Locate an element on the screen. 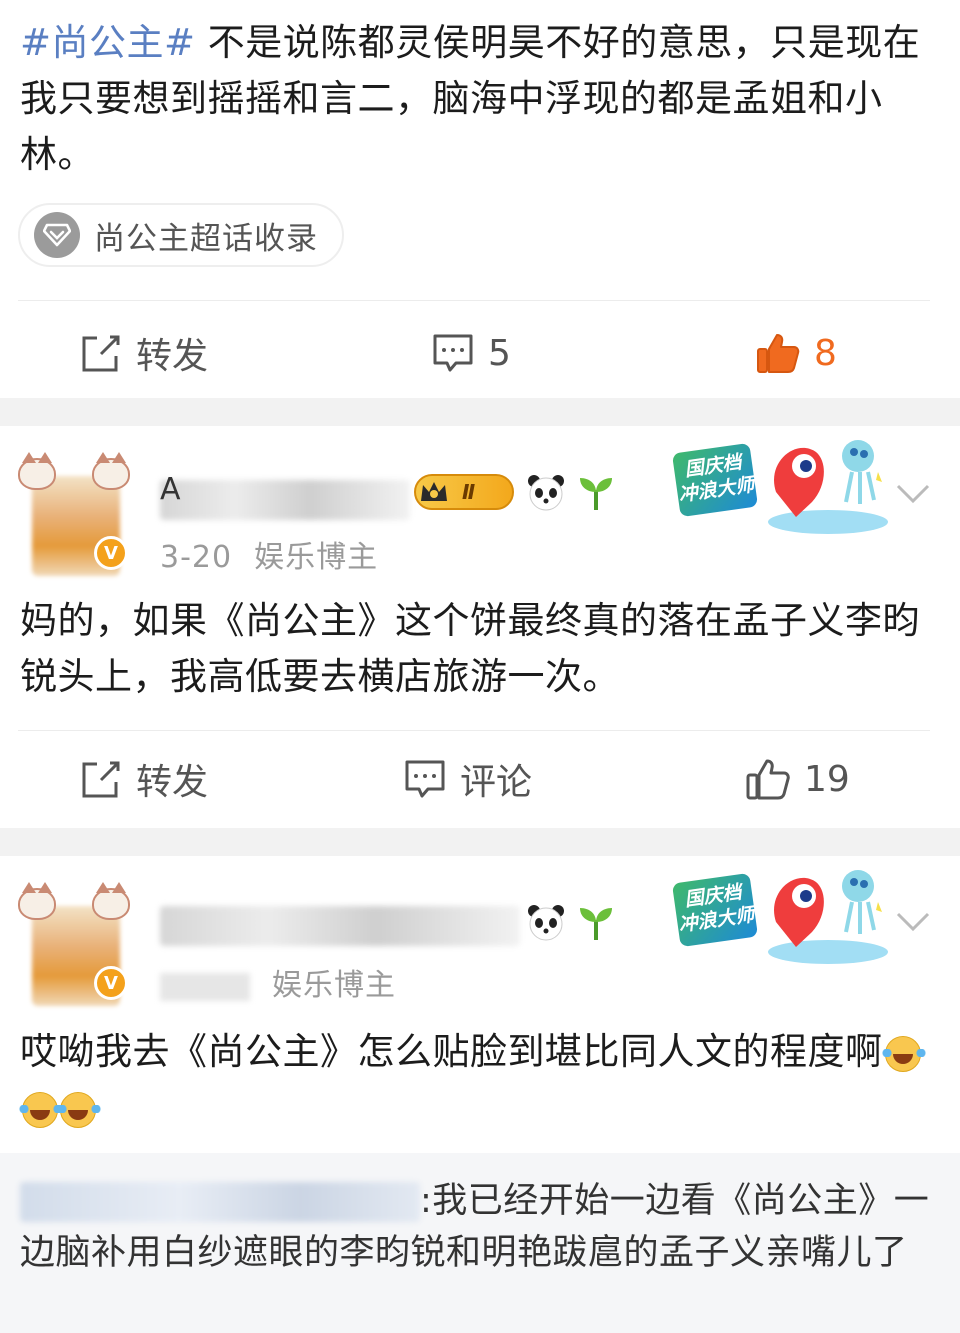  membership-badge: Ⅱ is located at coordinates (464, 492).